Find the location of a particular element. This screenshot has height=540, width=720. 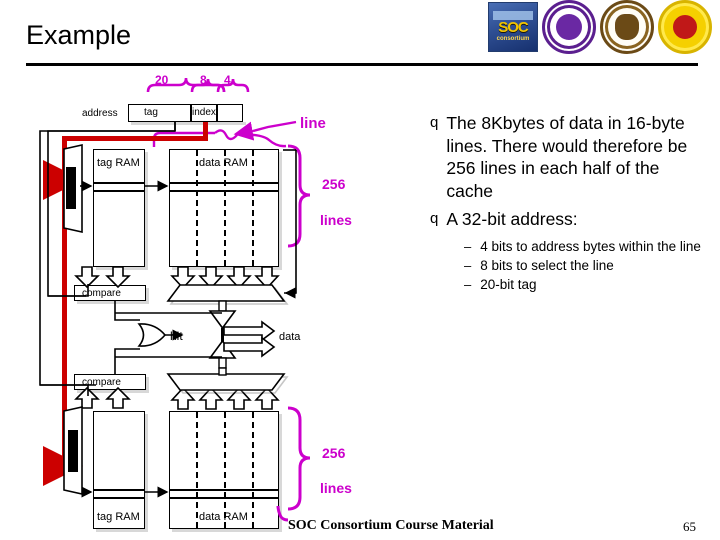

bottom-line-count-unit: lines is located at coordinates (336, 488).